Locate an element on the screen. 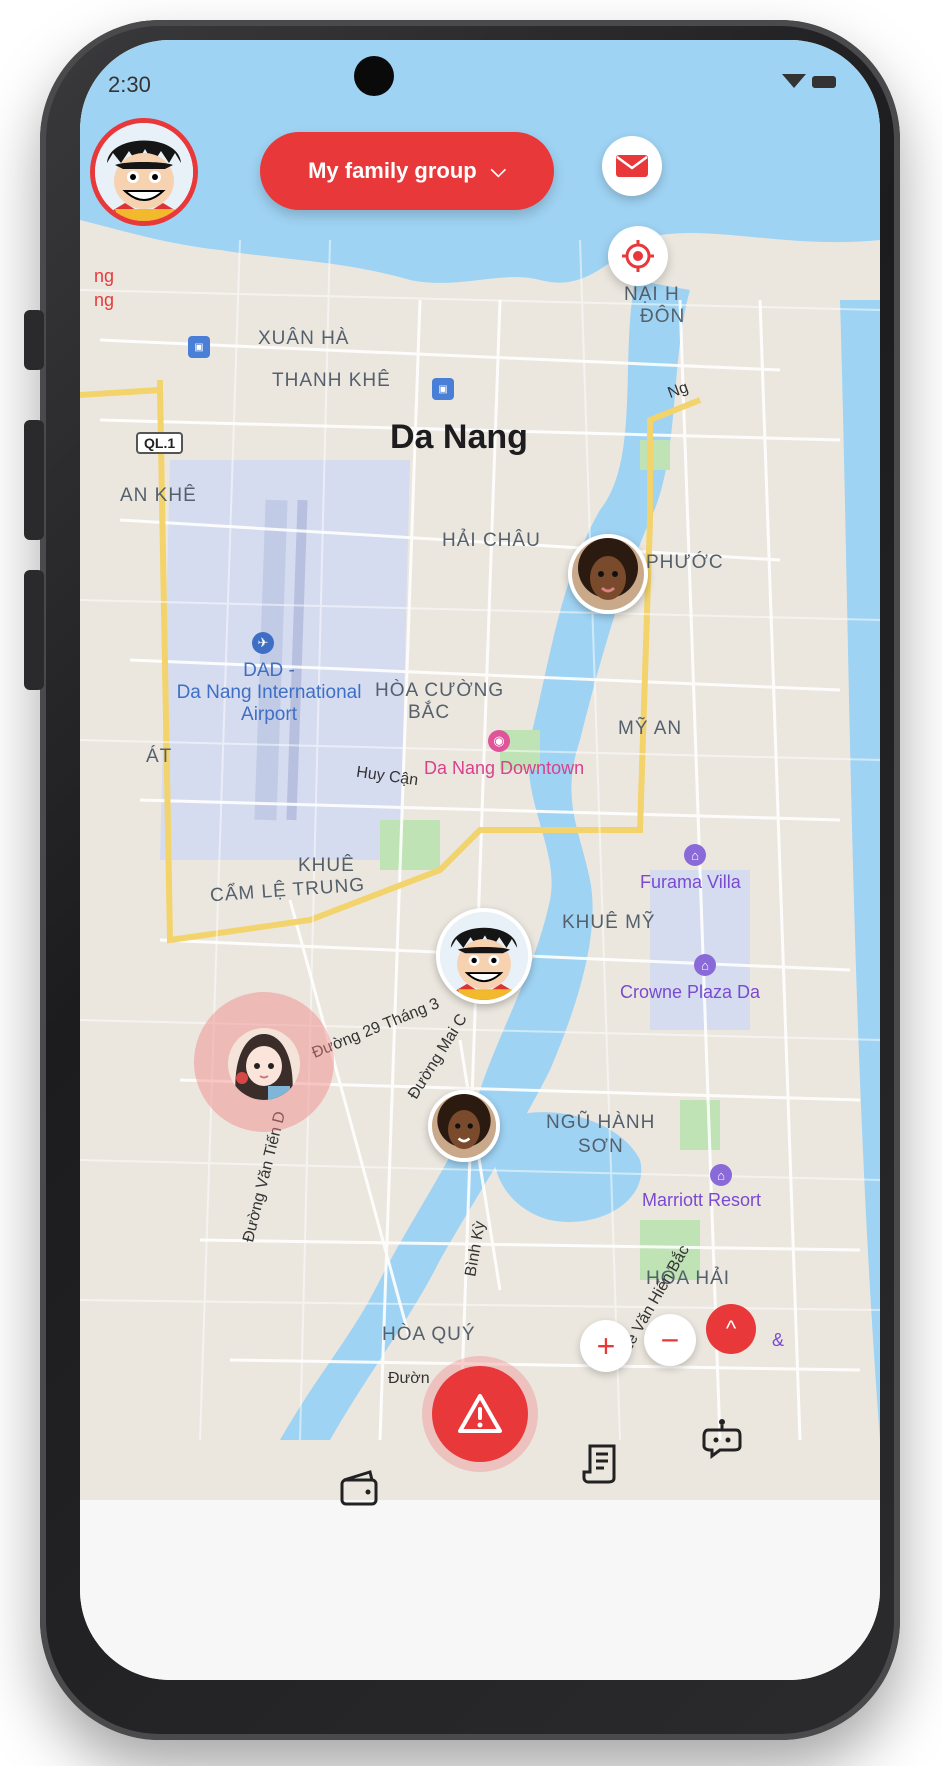 The height and width of the screenshot is (1766, 942). my-avatar is located at coordinates (144, 172).